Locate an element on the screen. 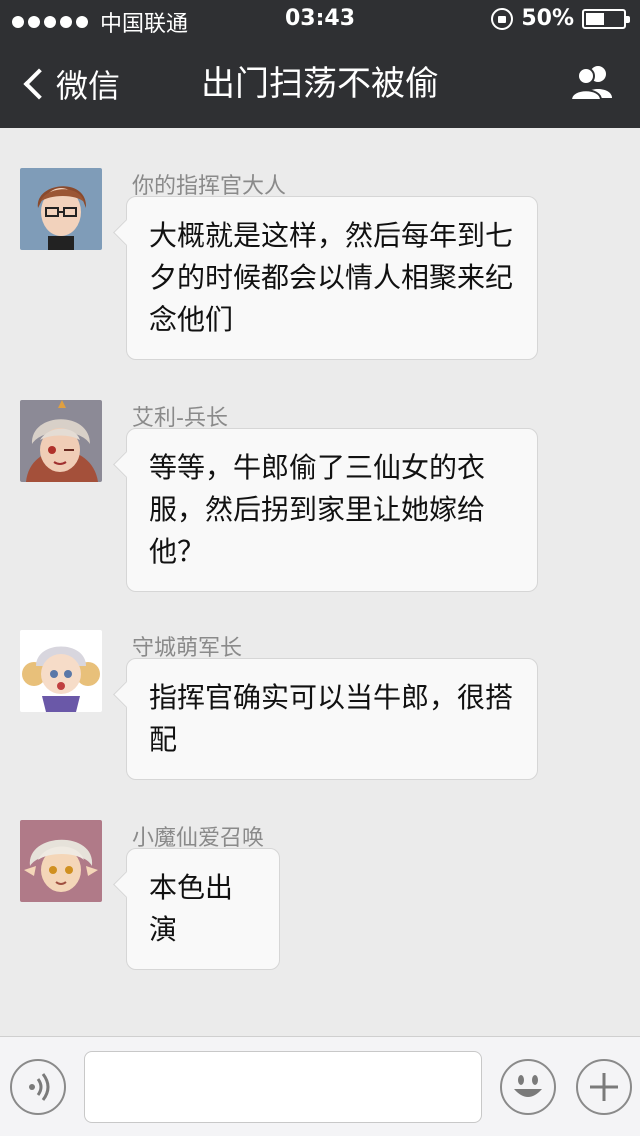  rotation-lock-icon is located at coordinates (502, 18).